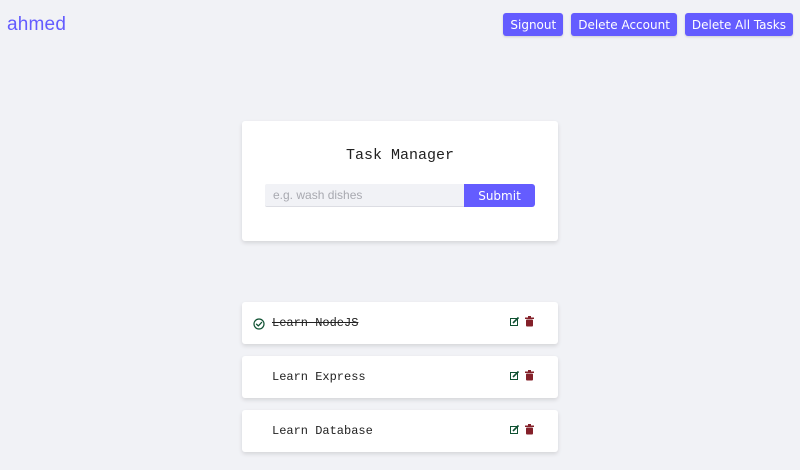 The image size is (800, 470). I want to click on delete-all-tasks-button: Delete All Tasks, so click(738, 24).